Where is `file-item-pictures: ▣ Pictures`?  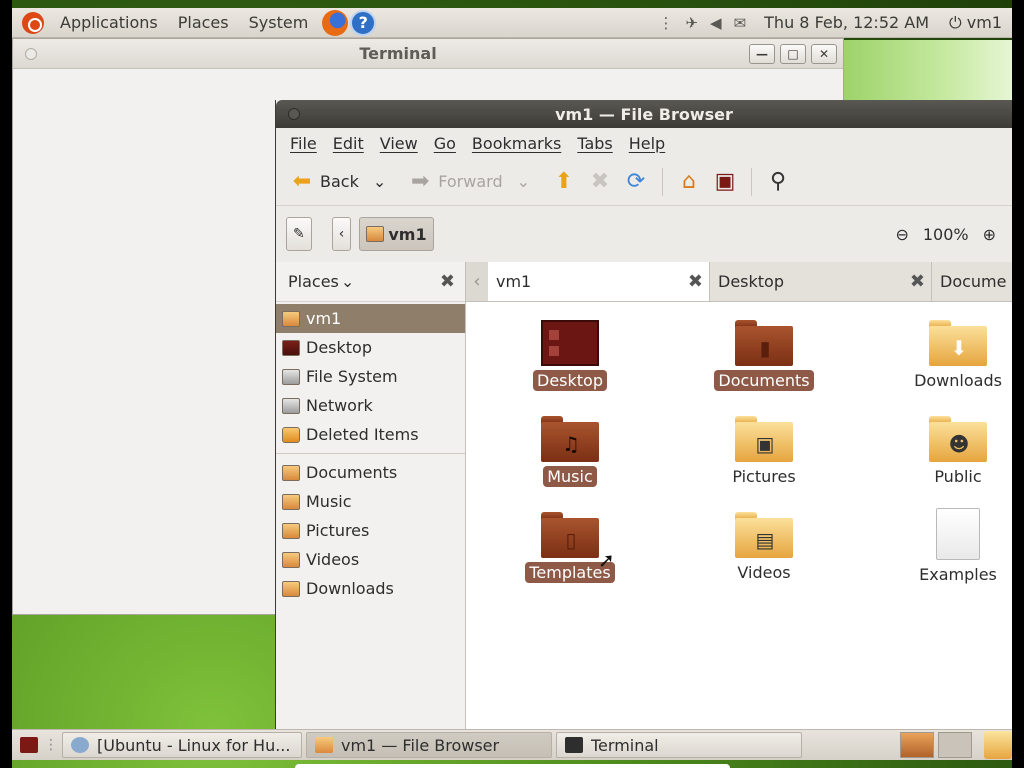 file-item-pictures: ▣ Pictures is located at coordinates (764, 451).